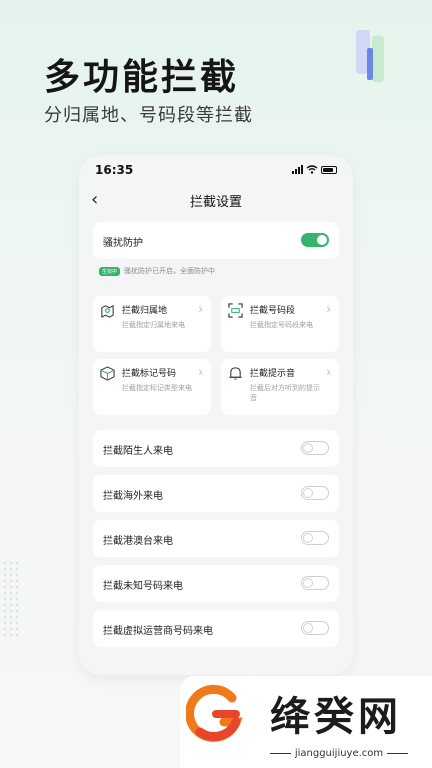 Image resolution: width=432 pixels, height=768 pixels. I want to click on brand-watermark: 绛癸网 jiangguijiuye.com, so click(306, 722).